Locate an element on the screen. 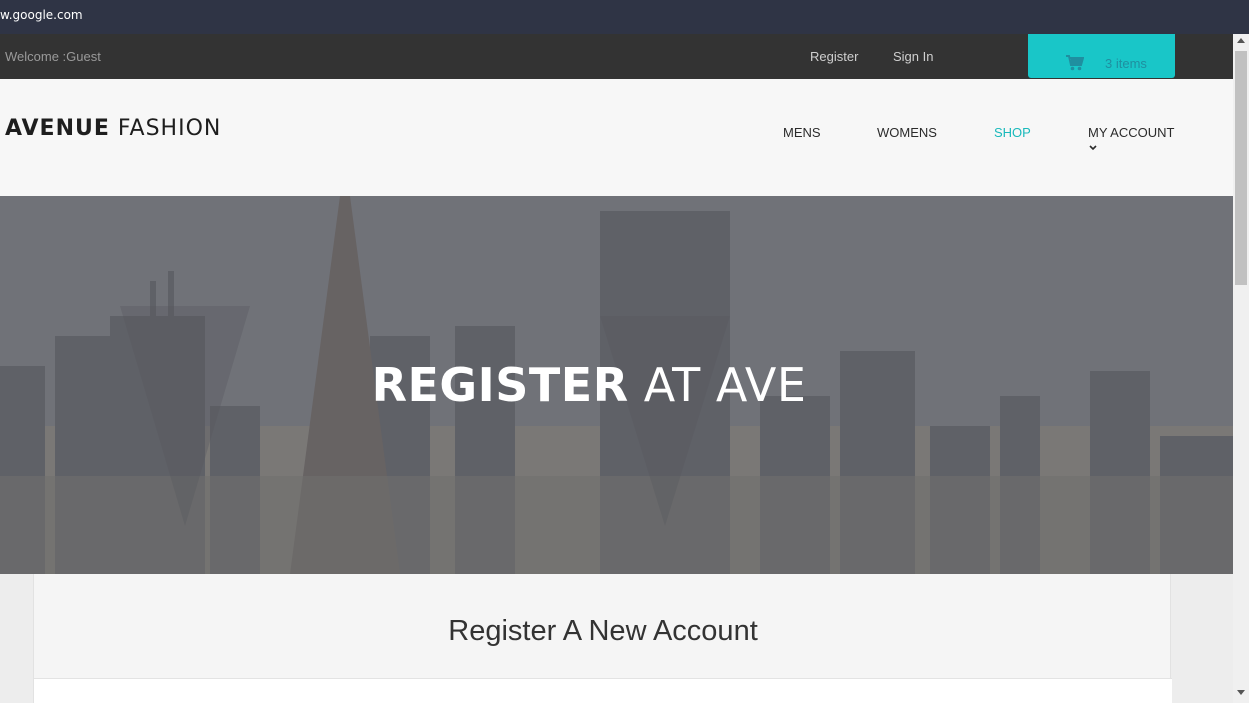 This screenshot has width=1249, height=703. chevron-down-icon is located at coordinates (1093, 148).